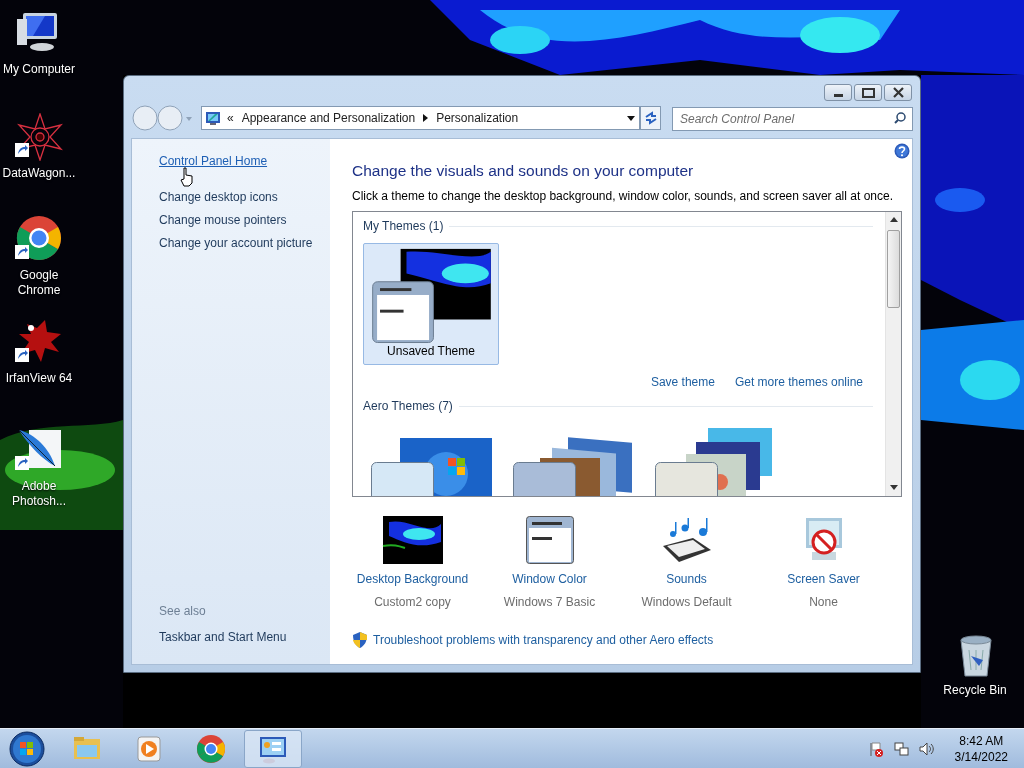 This screenshot has width=1024, height=768. What do you see at coordinates (893, 354) in the screenshot?
I see `scrollbar` at bounding box center [893, 354].